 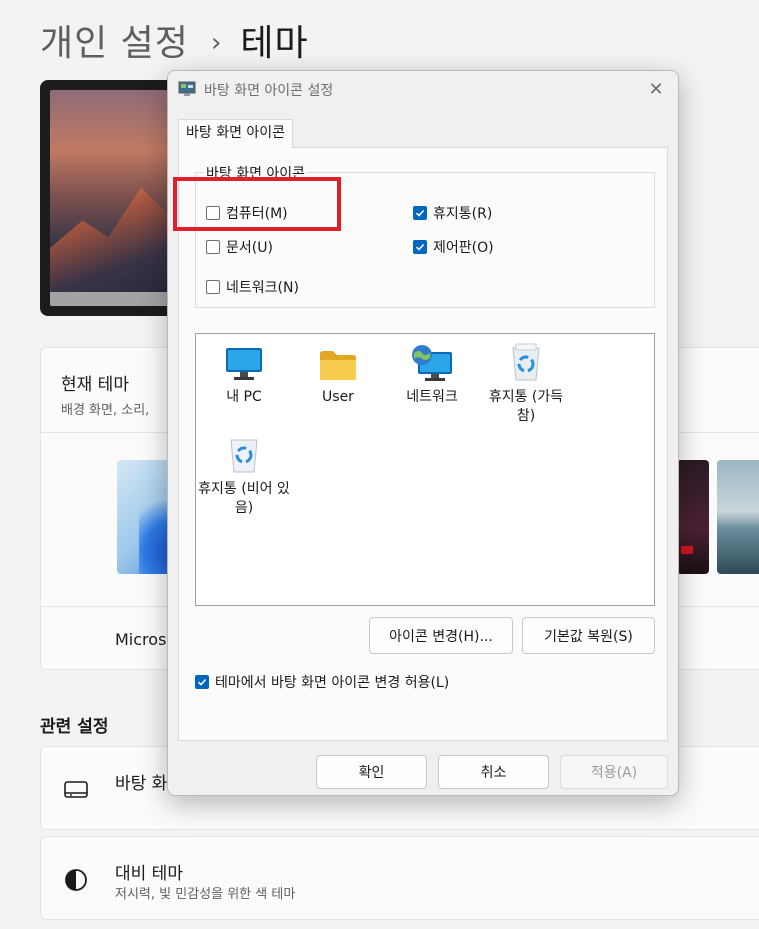 What do you see at coordinates (432, 363) in the screenshot?
I see `network-globe-icon` at bounding box center [432, 363].